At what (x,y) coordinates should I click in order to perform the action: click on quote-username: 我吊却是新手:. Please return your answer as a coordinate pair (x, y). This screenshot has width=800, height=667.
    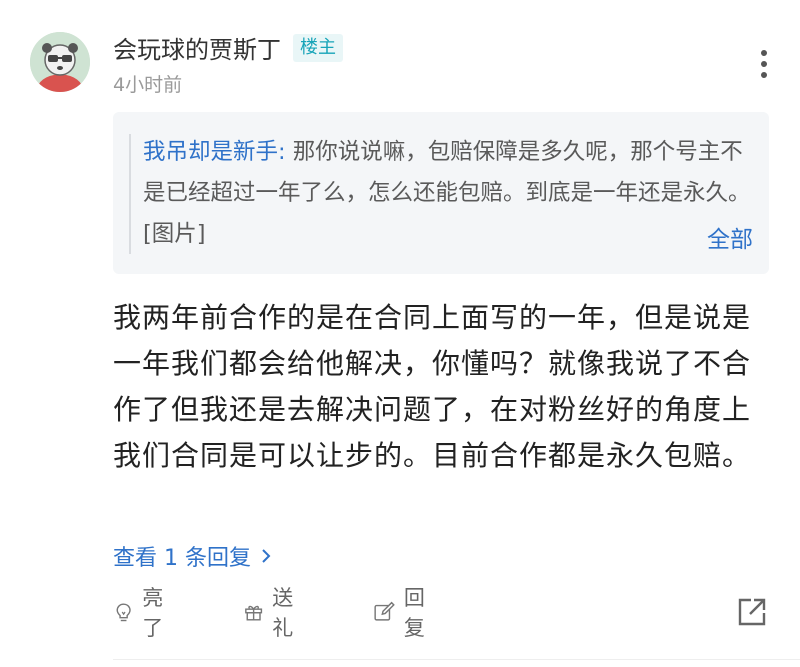
    Looking at the image, I should click on (214, 152).